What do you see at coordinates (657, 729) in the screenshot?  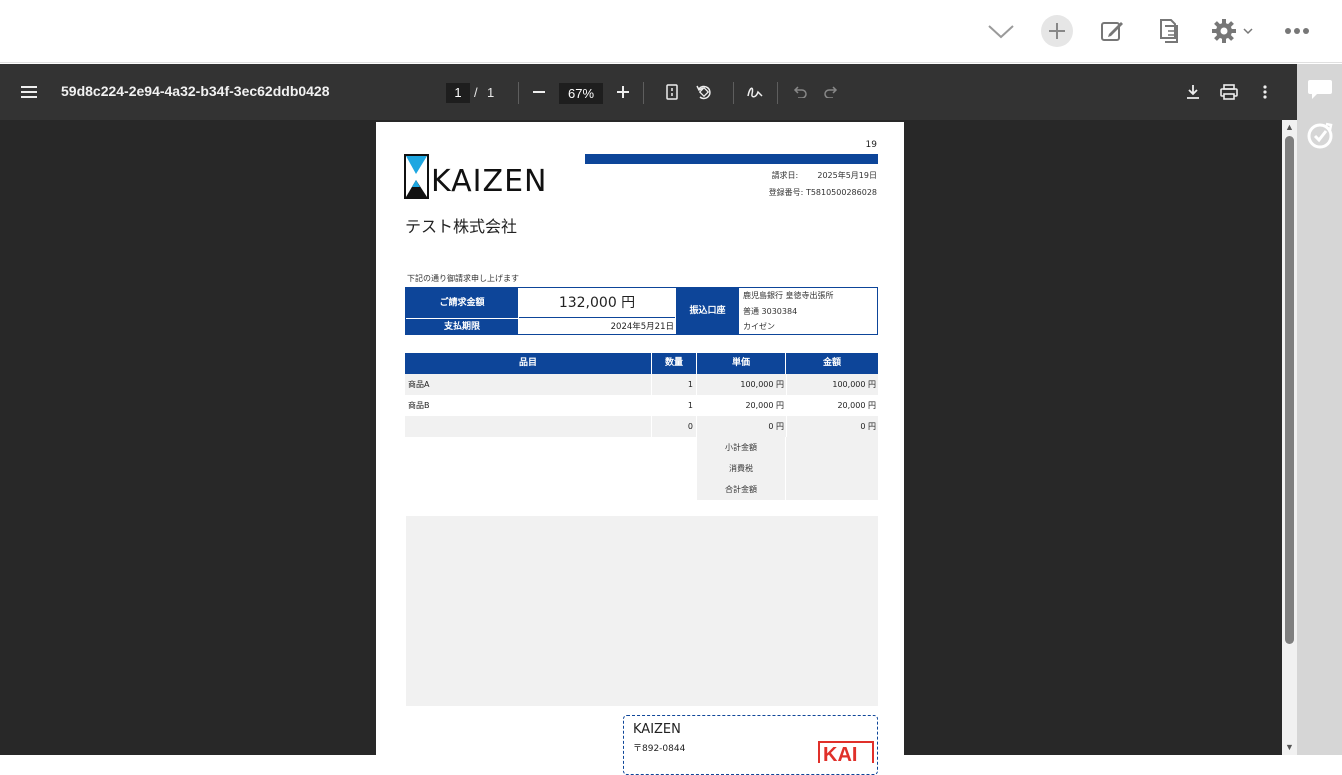 I see `issuer-name: KAIZEN` at bounding box center [657, 729].